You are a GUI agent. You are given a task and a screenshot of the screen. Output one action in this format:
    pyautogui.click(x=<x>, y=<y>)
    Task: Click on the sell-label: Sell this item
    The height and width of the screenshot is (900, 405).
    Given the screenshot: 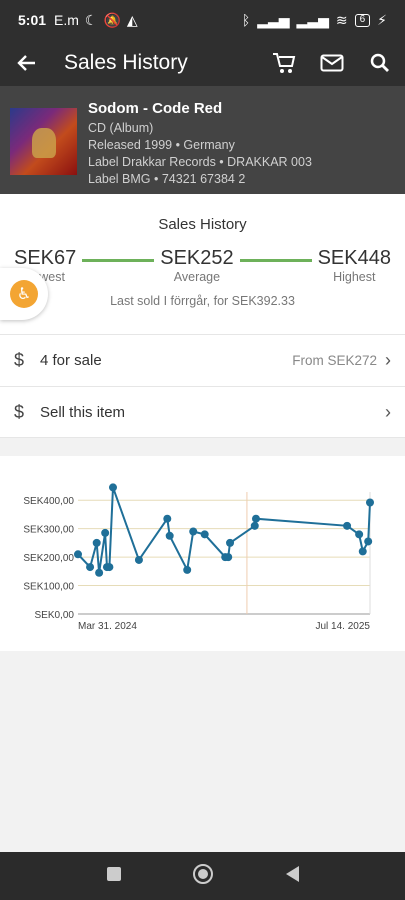 What is the action you would take?
    pyautogui.click(x=83, y=412)
    